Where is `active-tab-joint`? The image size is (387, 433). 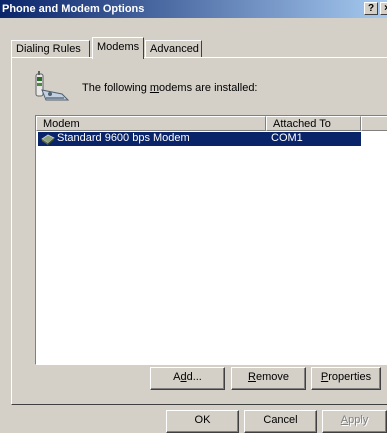
active-tab-joint is located at coordinates (117, 57).